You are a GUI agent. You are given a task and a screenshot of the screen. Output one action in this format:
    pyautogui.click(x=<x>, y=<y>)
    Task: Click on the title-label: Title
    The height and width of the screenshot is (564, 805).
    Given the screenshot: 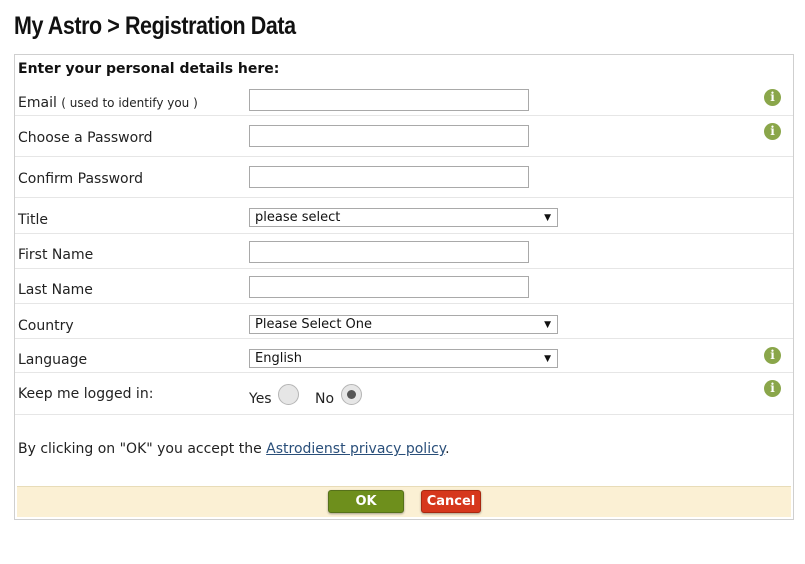 What is the action you would take?
    pyautogui.click(x=33, y=220)
    